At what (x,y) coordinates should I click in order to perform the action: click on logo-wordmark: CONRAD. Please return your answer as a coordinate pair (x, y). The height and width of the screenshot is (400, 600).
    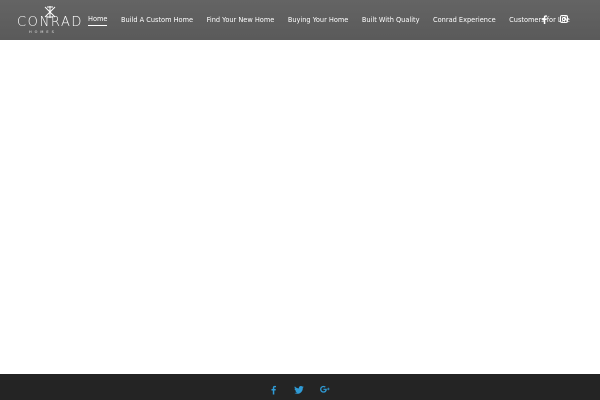
    Looking at the image, I should click on (50, 22).